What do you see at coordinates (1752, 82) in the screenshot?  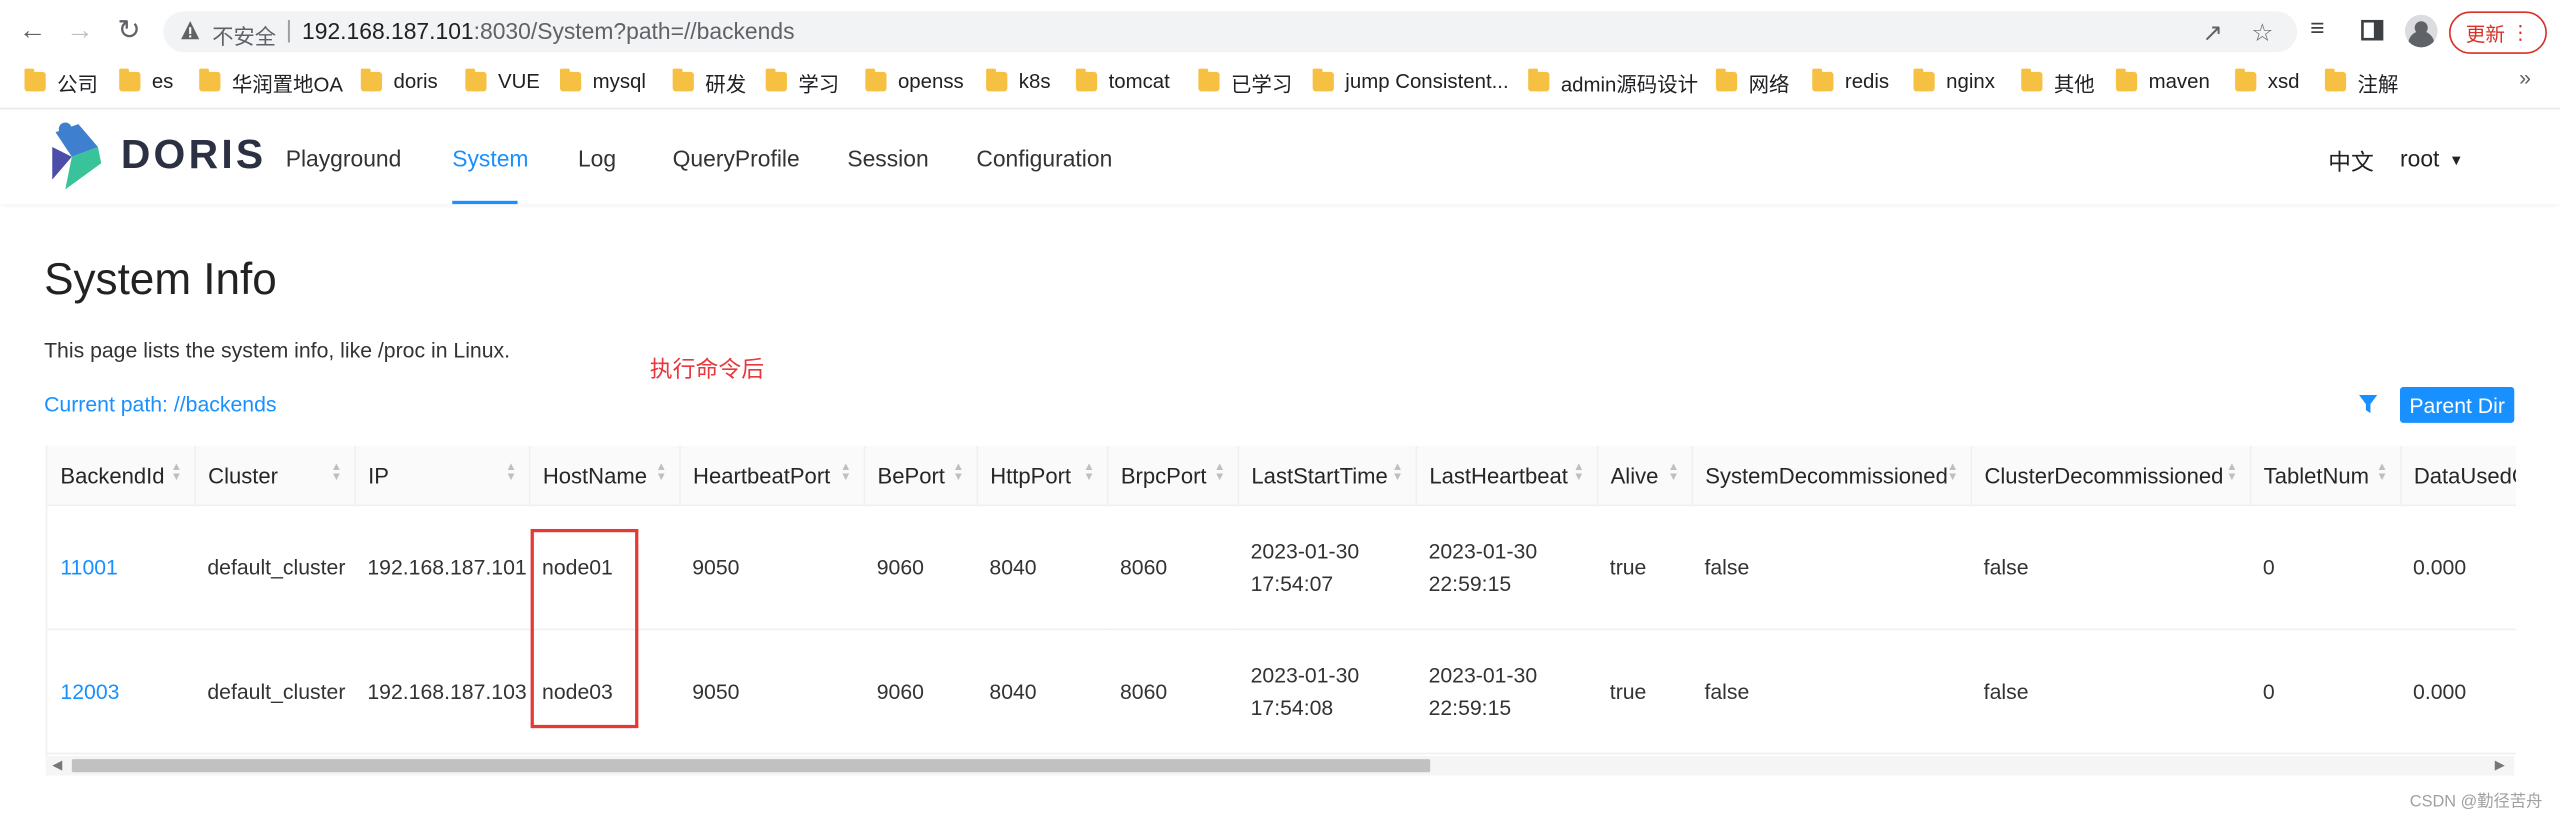 I see `bookmark-folder: 网络` at bounding box center [1752, 82].